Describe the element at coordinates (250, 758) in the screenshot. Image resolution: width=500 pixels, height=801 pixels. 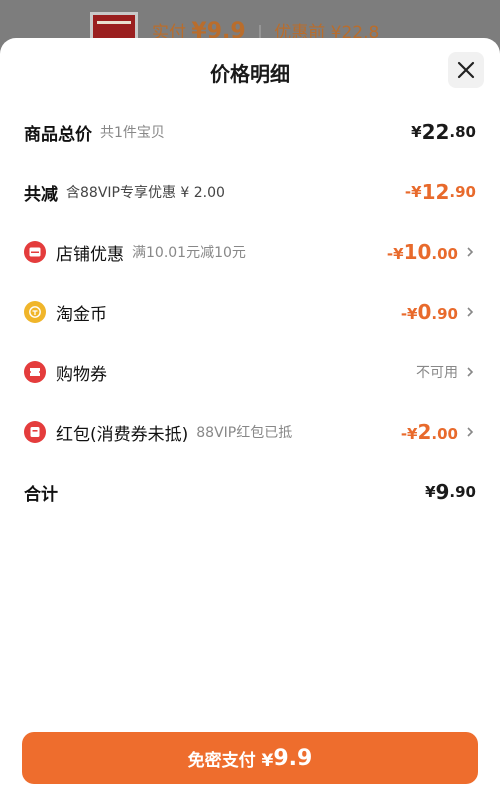
I see `password-free-pay-button: 免密支付 ¥9.9` at that location.